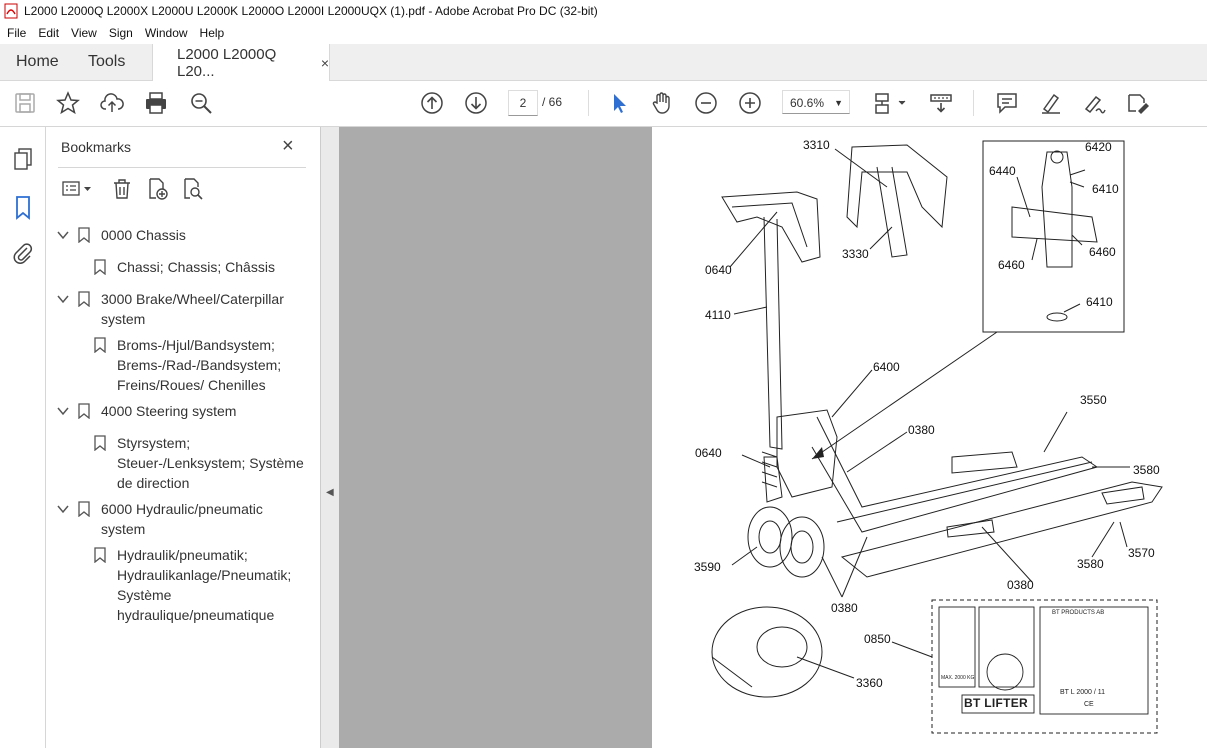  What do you see at coordinates (23, 253) in the screenshot?
I see `attachment-icon` at bounding box center [23, 253].